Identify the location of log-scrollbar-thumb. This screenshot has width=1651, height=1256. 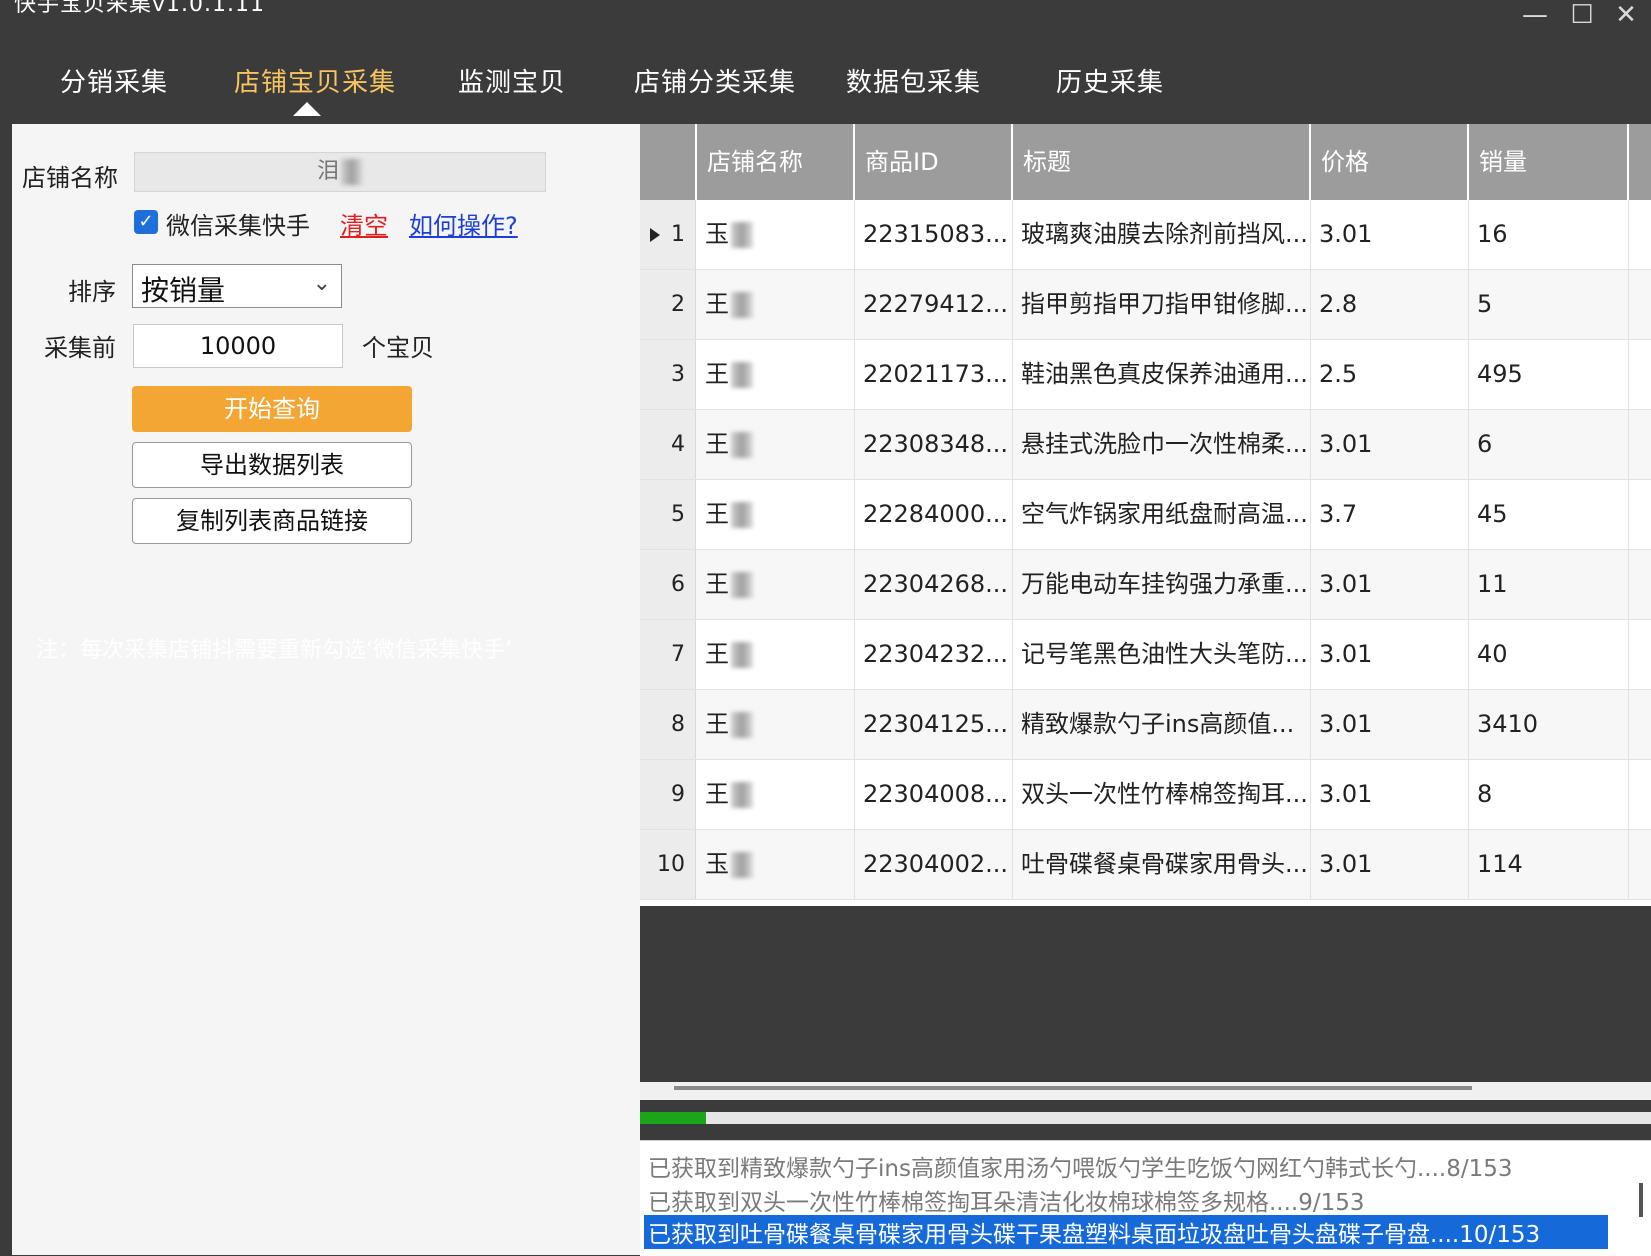
(1641, 1200).